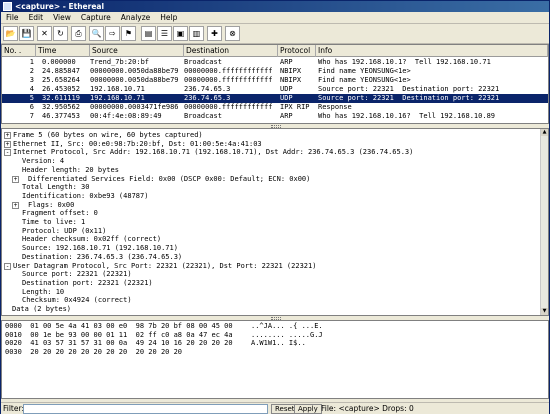 This screenshot has width=550, height=414. I want to click on detail-line: Flags: 0x00, so click(51, 205).